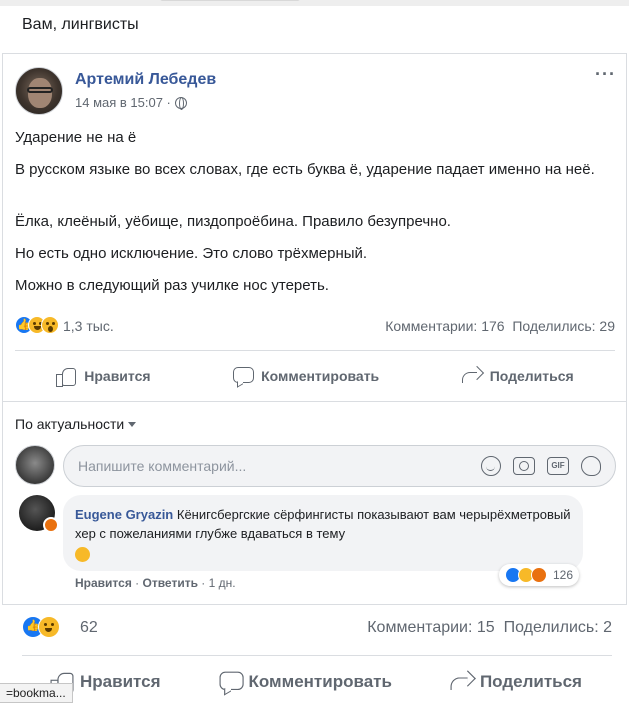 This screenshot has height=710, width=629. Describe the element at coordinates (230, 0) in the screenshot. I see `cropped-header` at that location.